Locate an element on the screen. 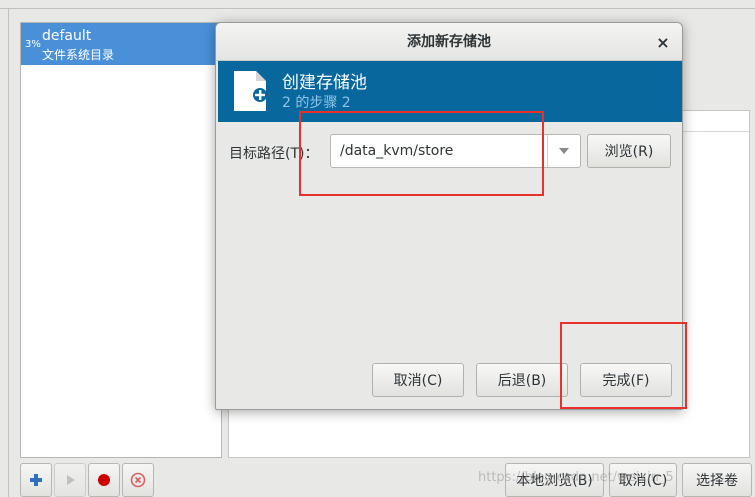 This screenshot has height=497, width=755. wizard-banner: 创建存储池 2 的步骤 2 is located at coordinates (450, 91).